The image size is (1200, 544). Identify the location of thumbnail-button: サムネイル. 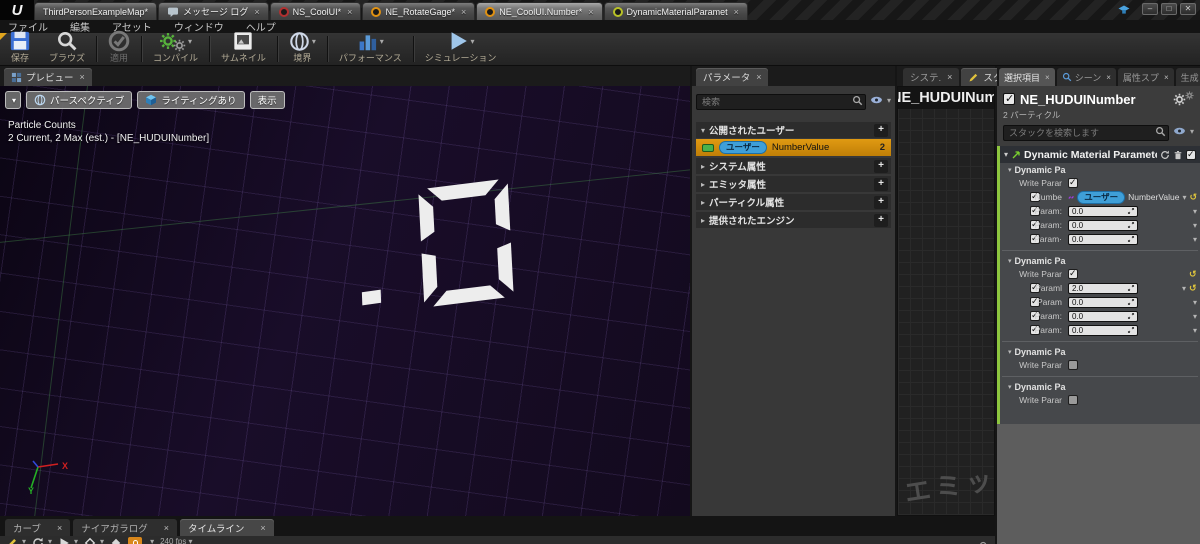
(243, 48).